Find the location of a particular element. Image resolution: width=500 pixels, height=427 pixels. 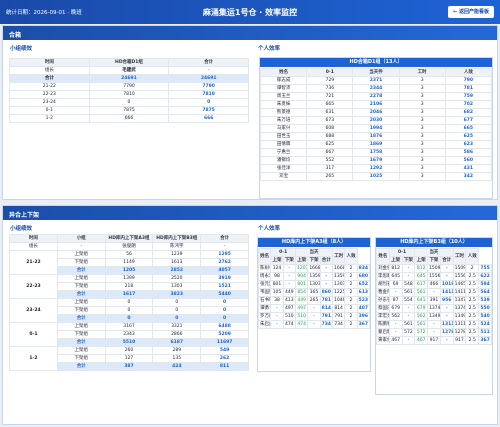

table-cell: 87 is located at coordinates (395, 300).